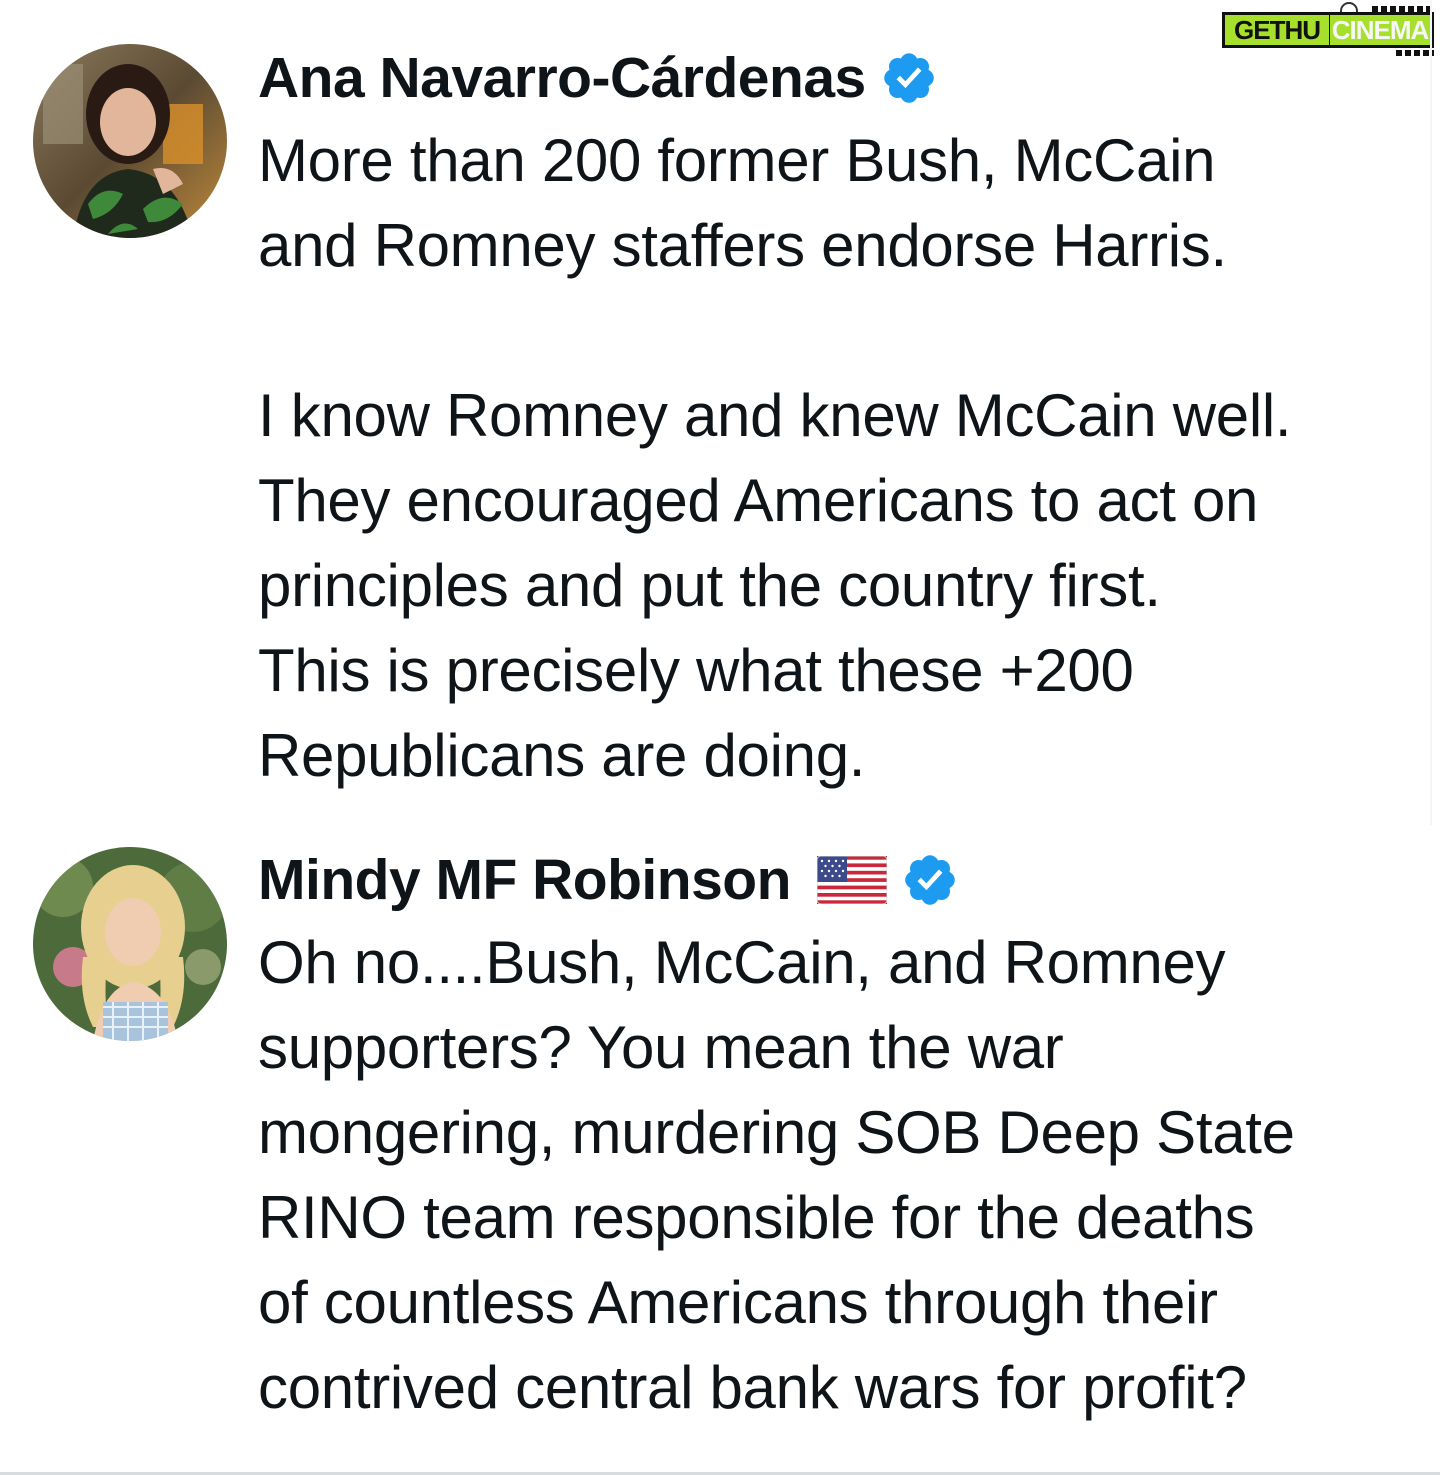 This screenshot has height=1475, width=1440. I want to click on tweet-header: Ana Navarro-Cárdenas, so click(838, 78).